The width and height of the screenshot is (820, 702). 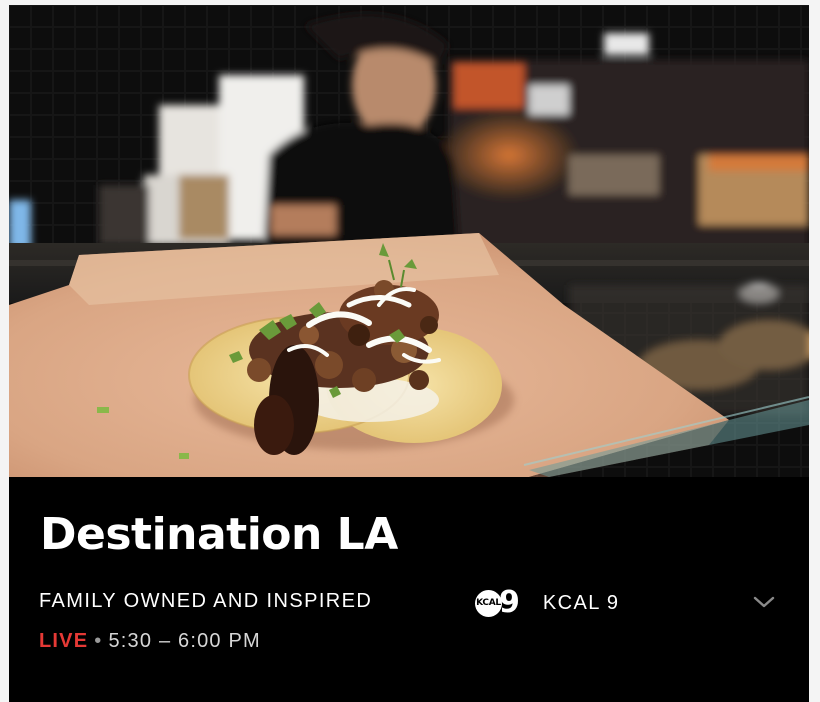 I want to click on channel-info: KCAL 9 KCAL 9, so click(x=547, y=603).